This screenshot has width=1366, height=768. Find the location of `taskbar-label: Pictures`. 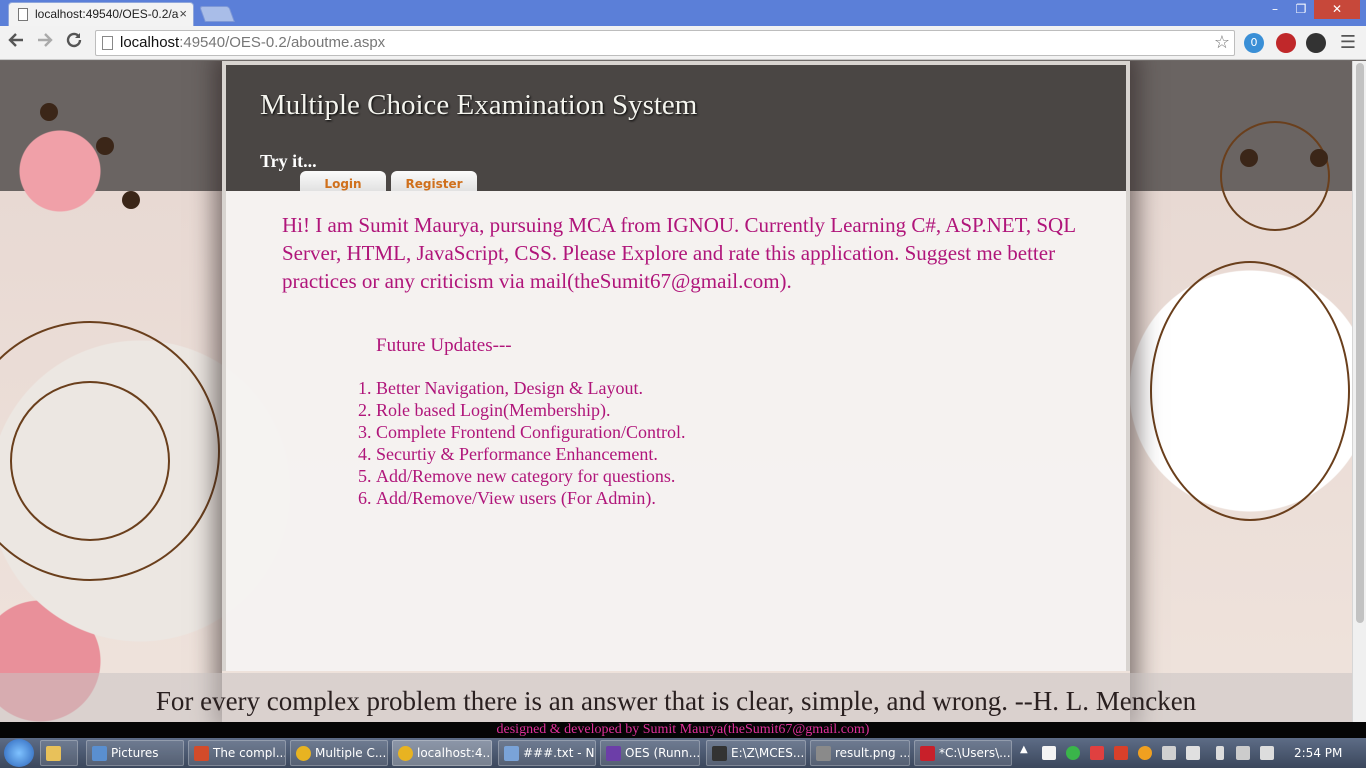

taskbar-label: Pictures is located at coordinates (135, 753).